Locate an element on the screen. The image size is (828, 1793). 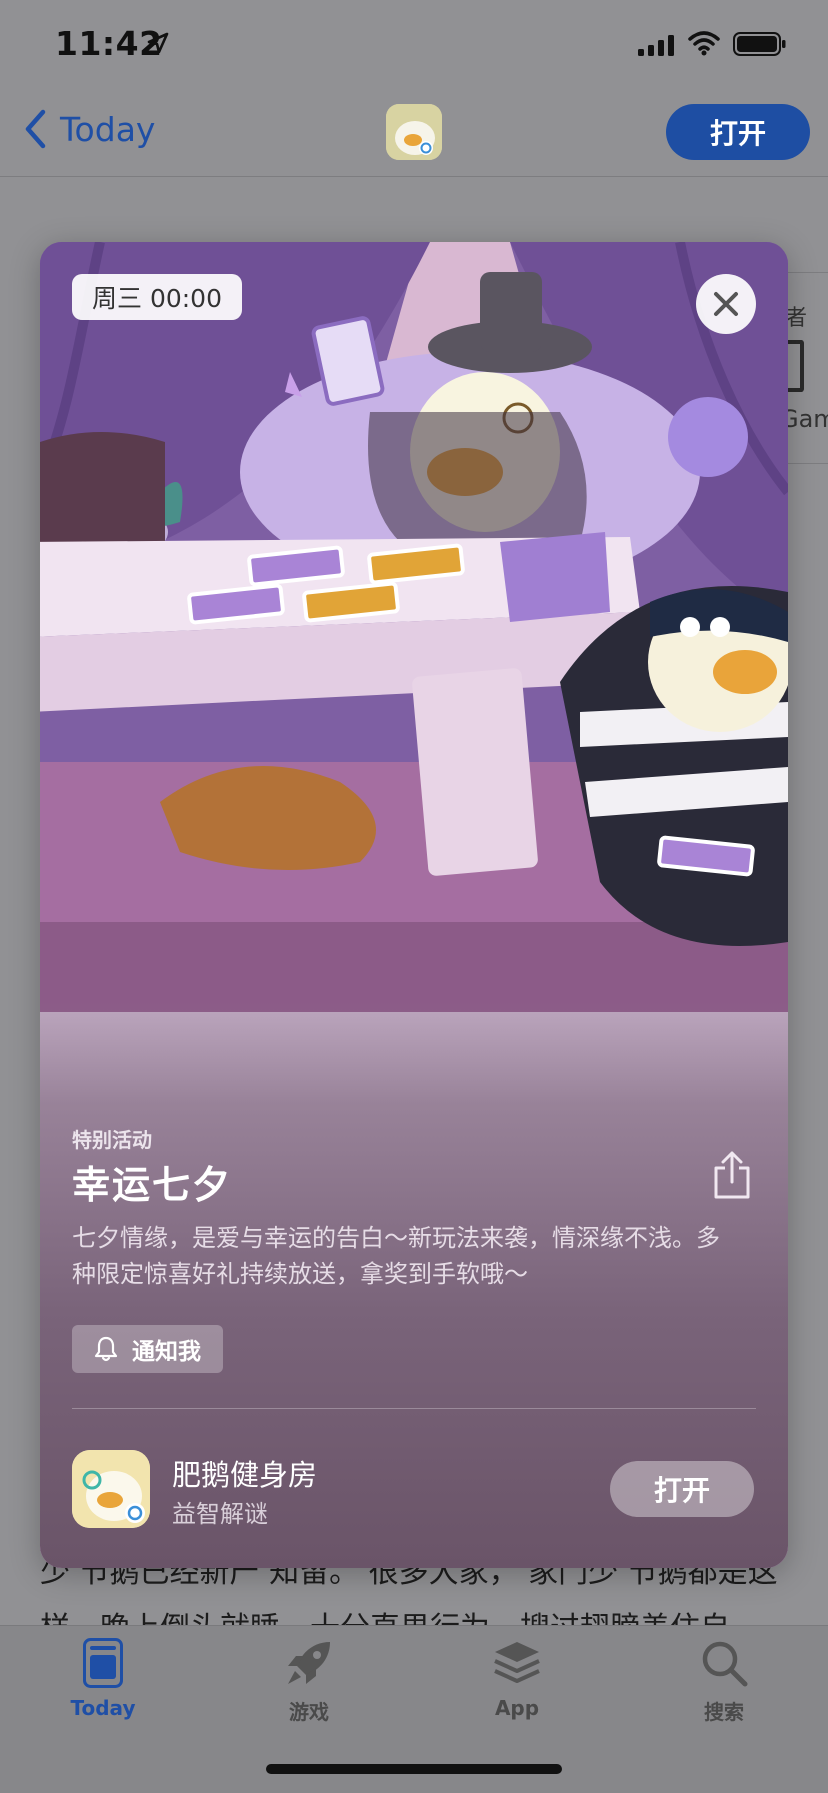
app-icon is located at coordinates (111, 1489).